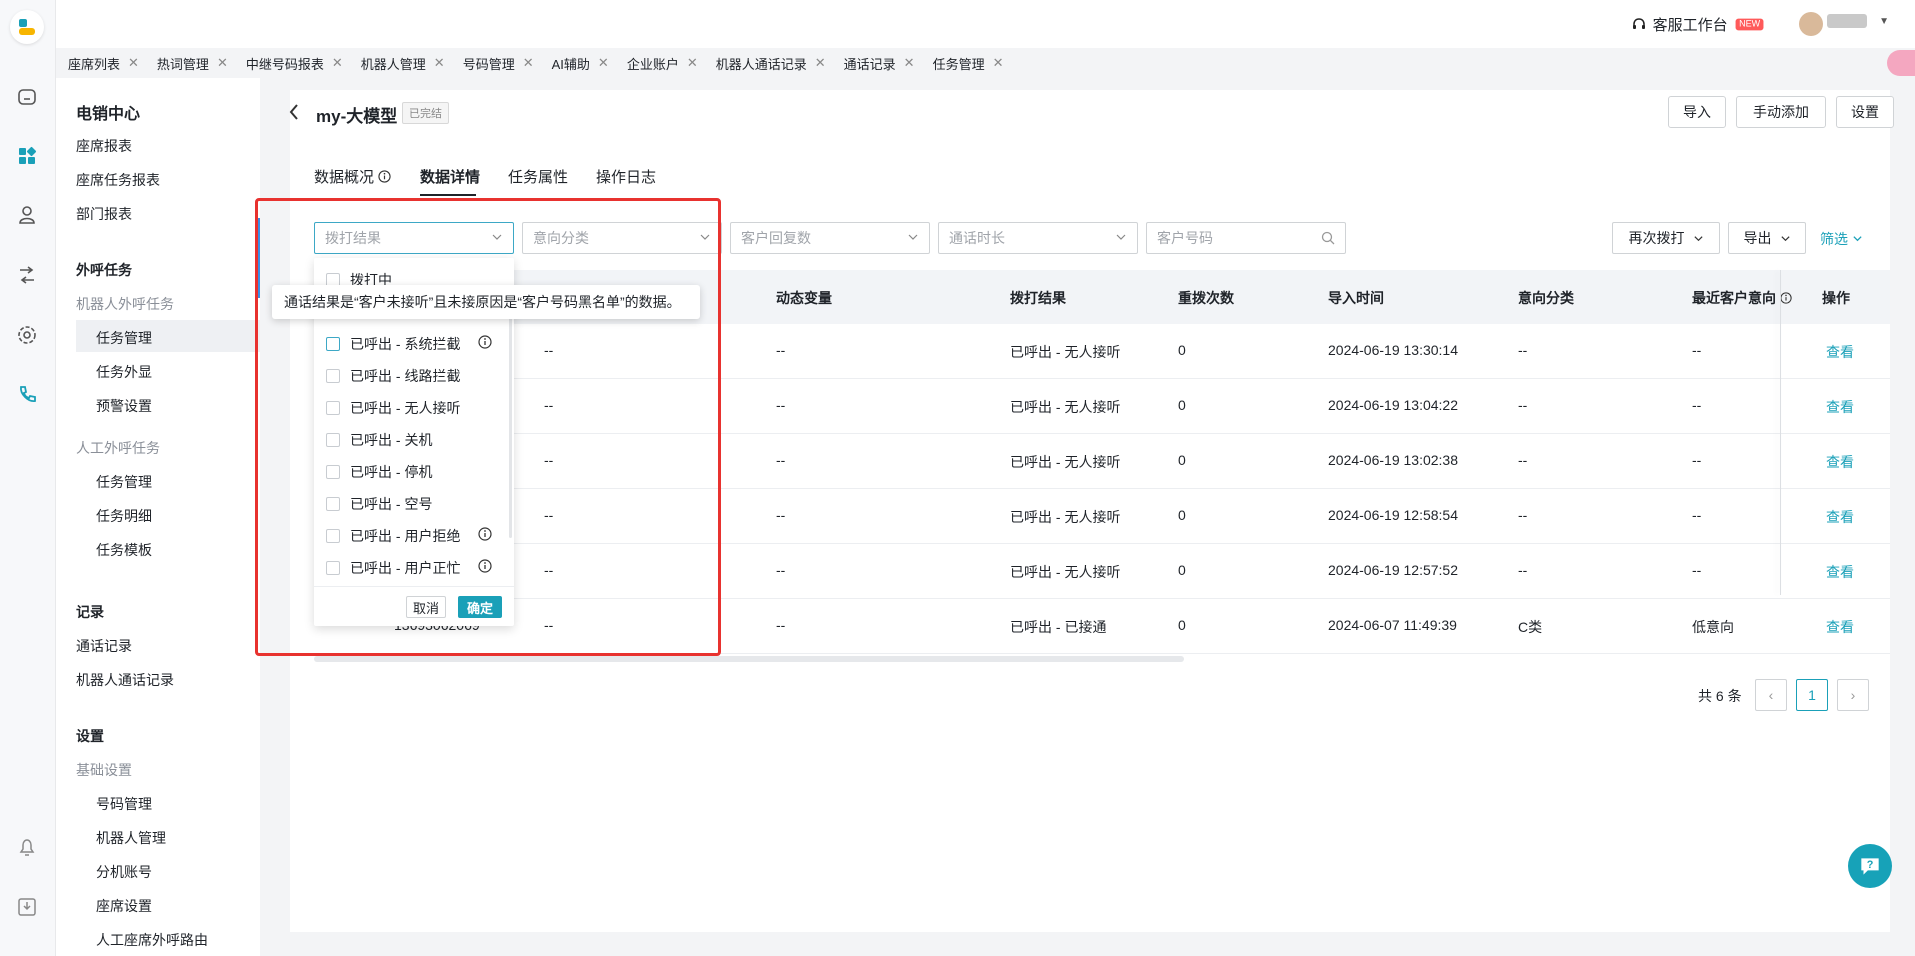 The image size is (1915, 956). What do you see at coordinates (1781, 112) in the screenshot?
I see `manual-add-button: 手动添加` at bounding box center [1781, 112].